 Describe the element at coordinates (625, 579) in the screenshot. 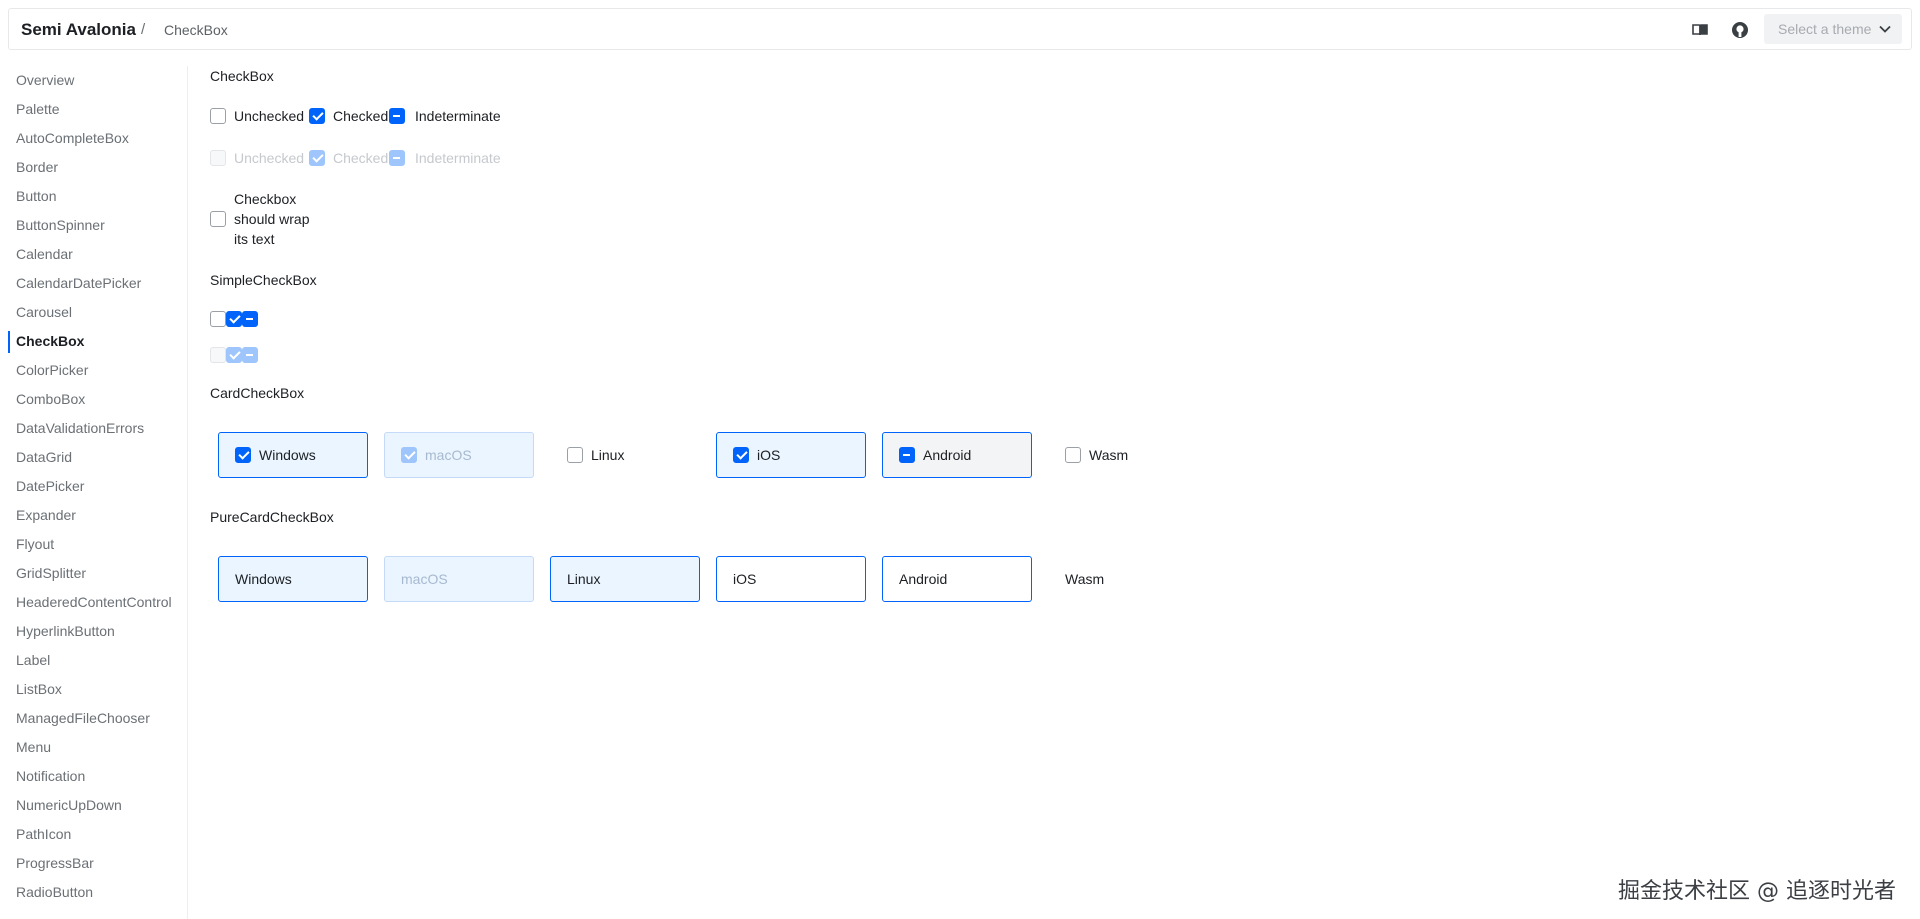

I see `pure-card-linux: Linux` at that location.